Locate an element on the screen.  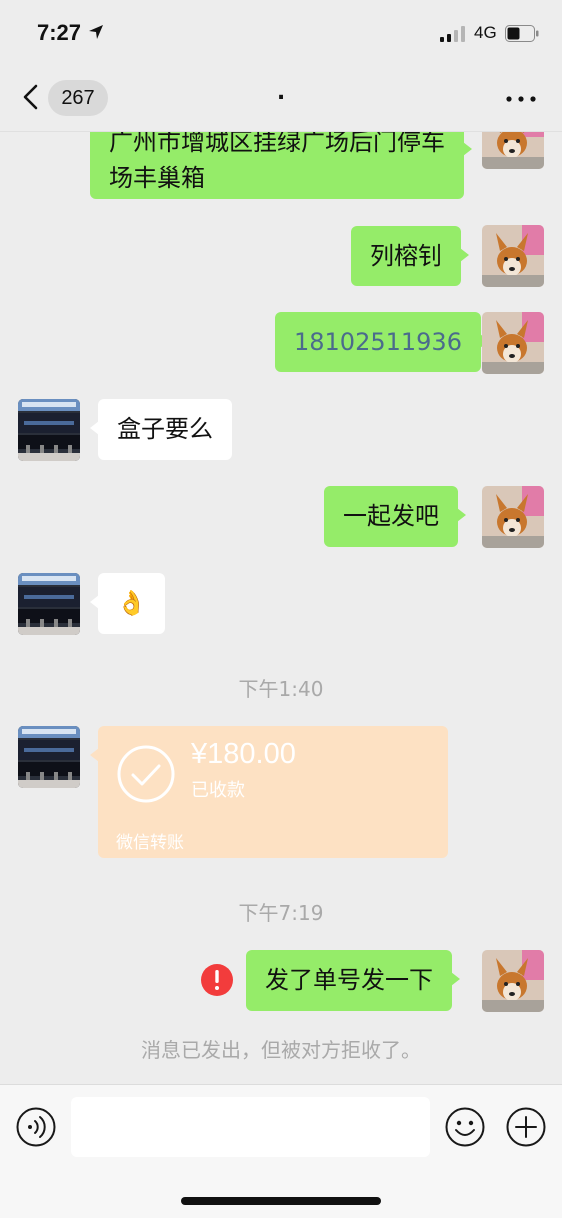
message-bubble-outgoing: 发了单号发一下 is located at coordinates (353, 980).